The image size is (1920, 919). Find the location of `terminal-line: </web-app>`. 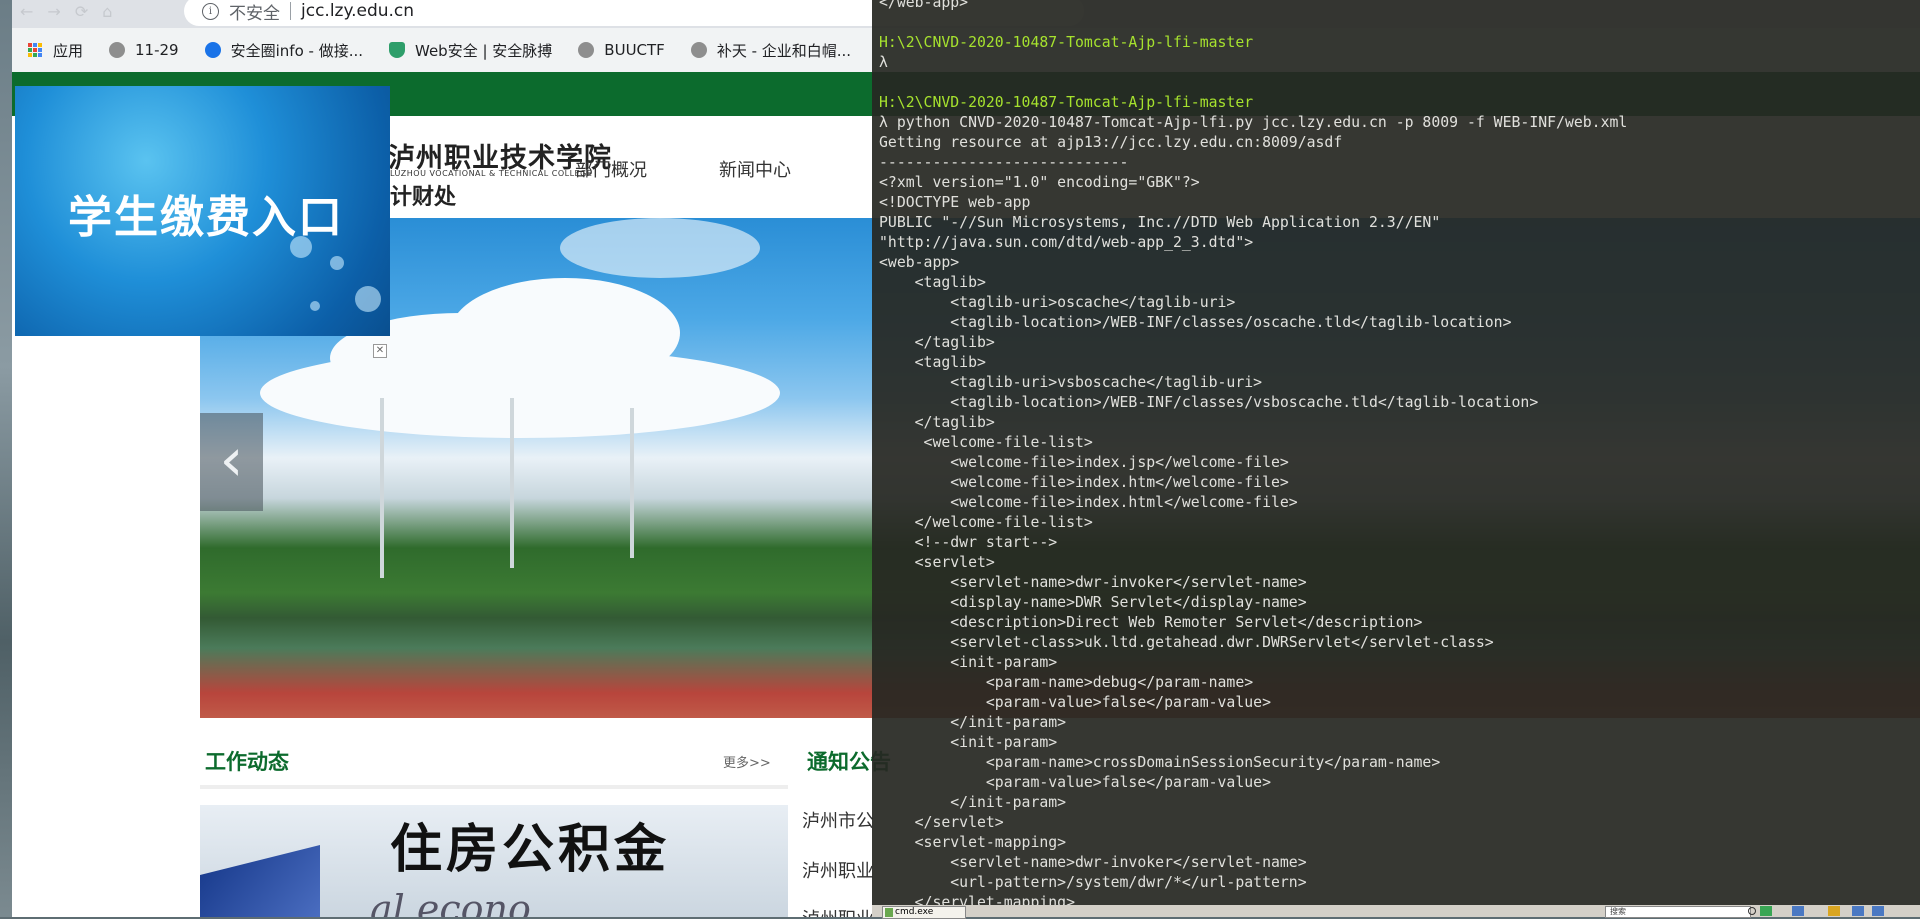

terminal-line: </web-app> is located at coordinates (924, 5).